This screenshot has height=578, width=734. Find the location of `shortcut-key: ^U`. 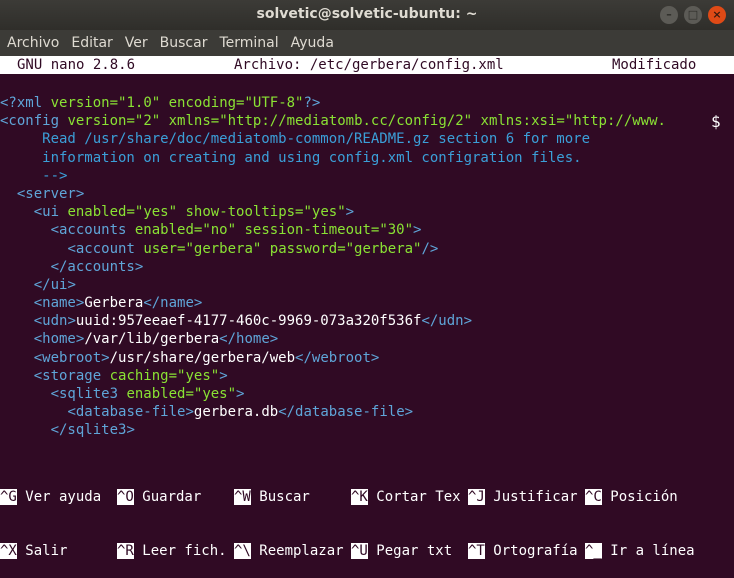

shortcut-key: ^U is located at coordinates (359, 551).